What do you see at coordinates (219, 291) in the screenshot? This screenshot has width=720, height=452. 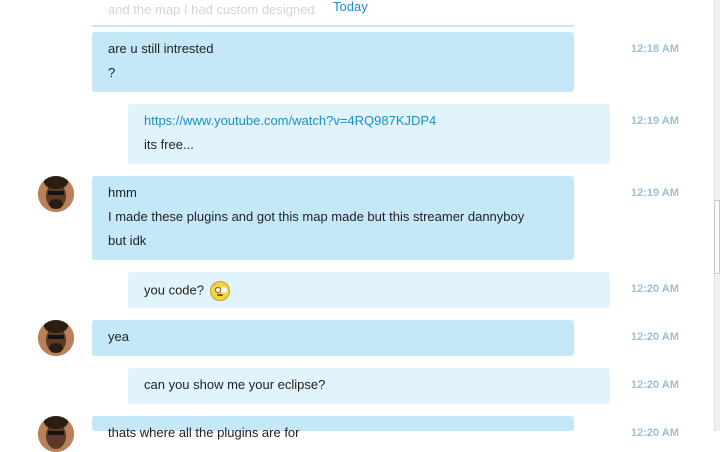 I see `confused-smile-icon` at bounding box center [219, 291].